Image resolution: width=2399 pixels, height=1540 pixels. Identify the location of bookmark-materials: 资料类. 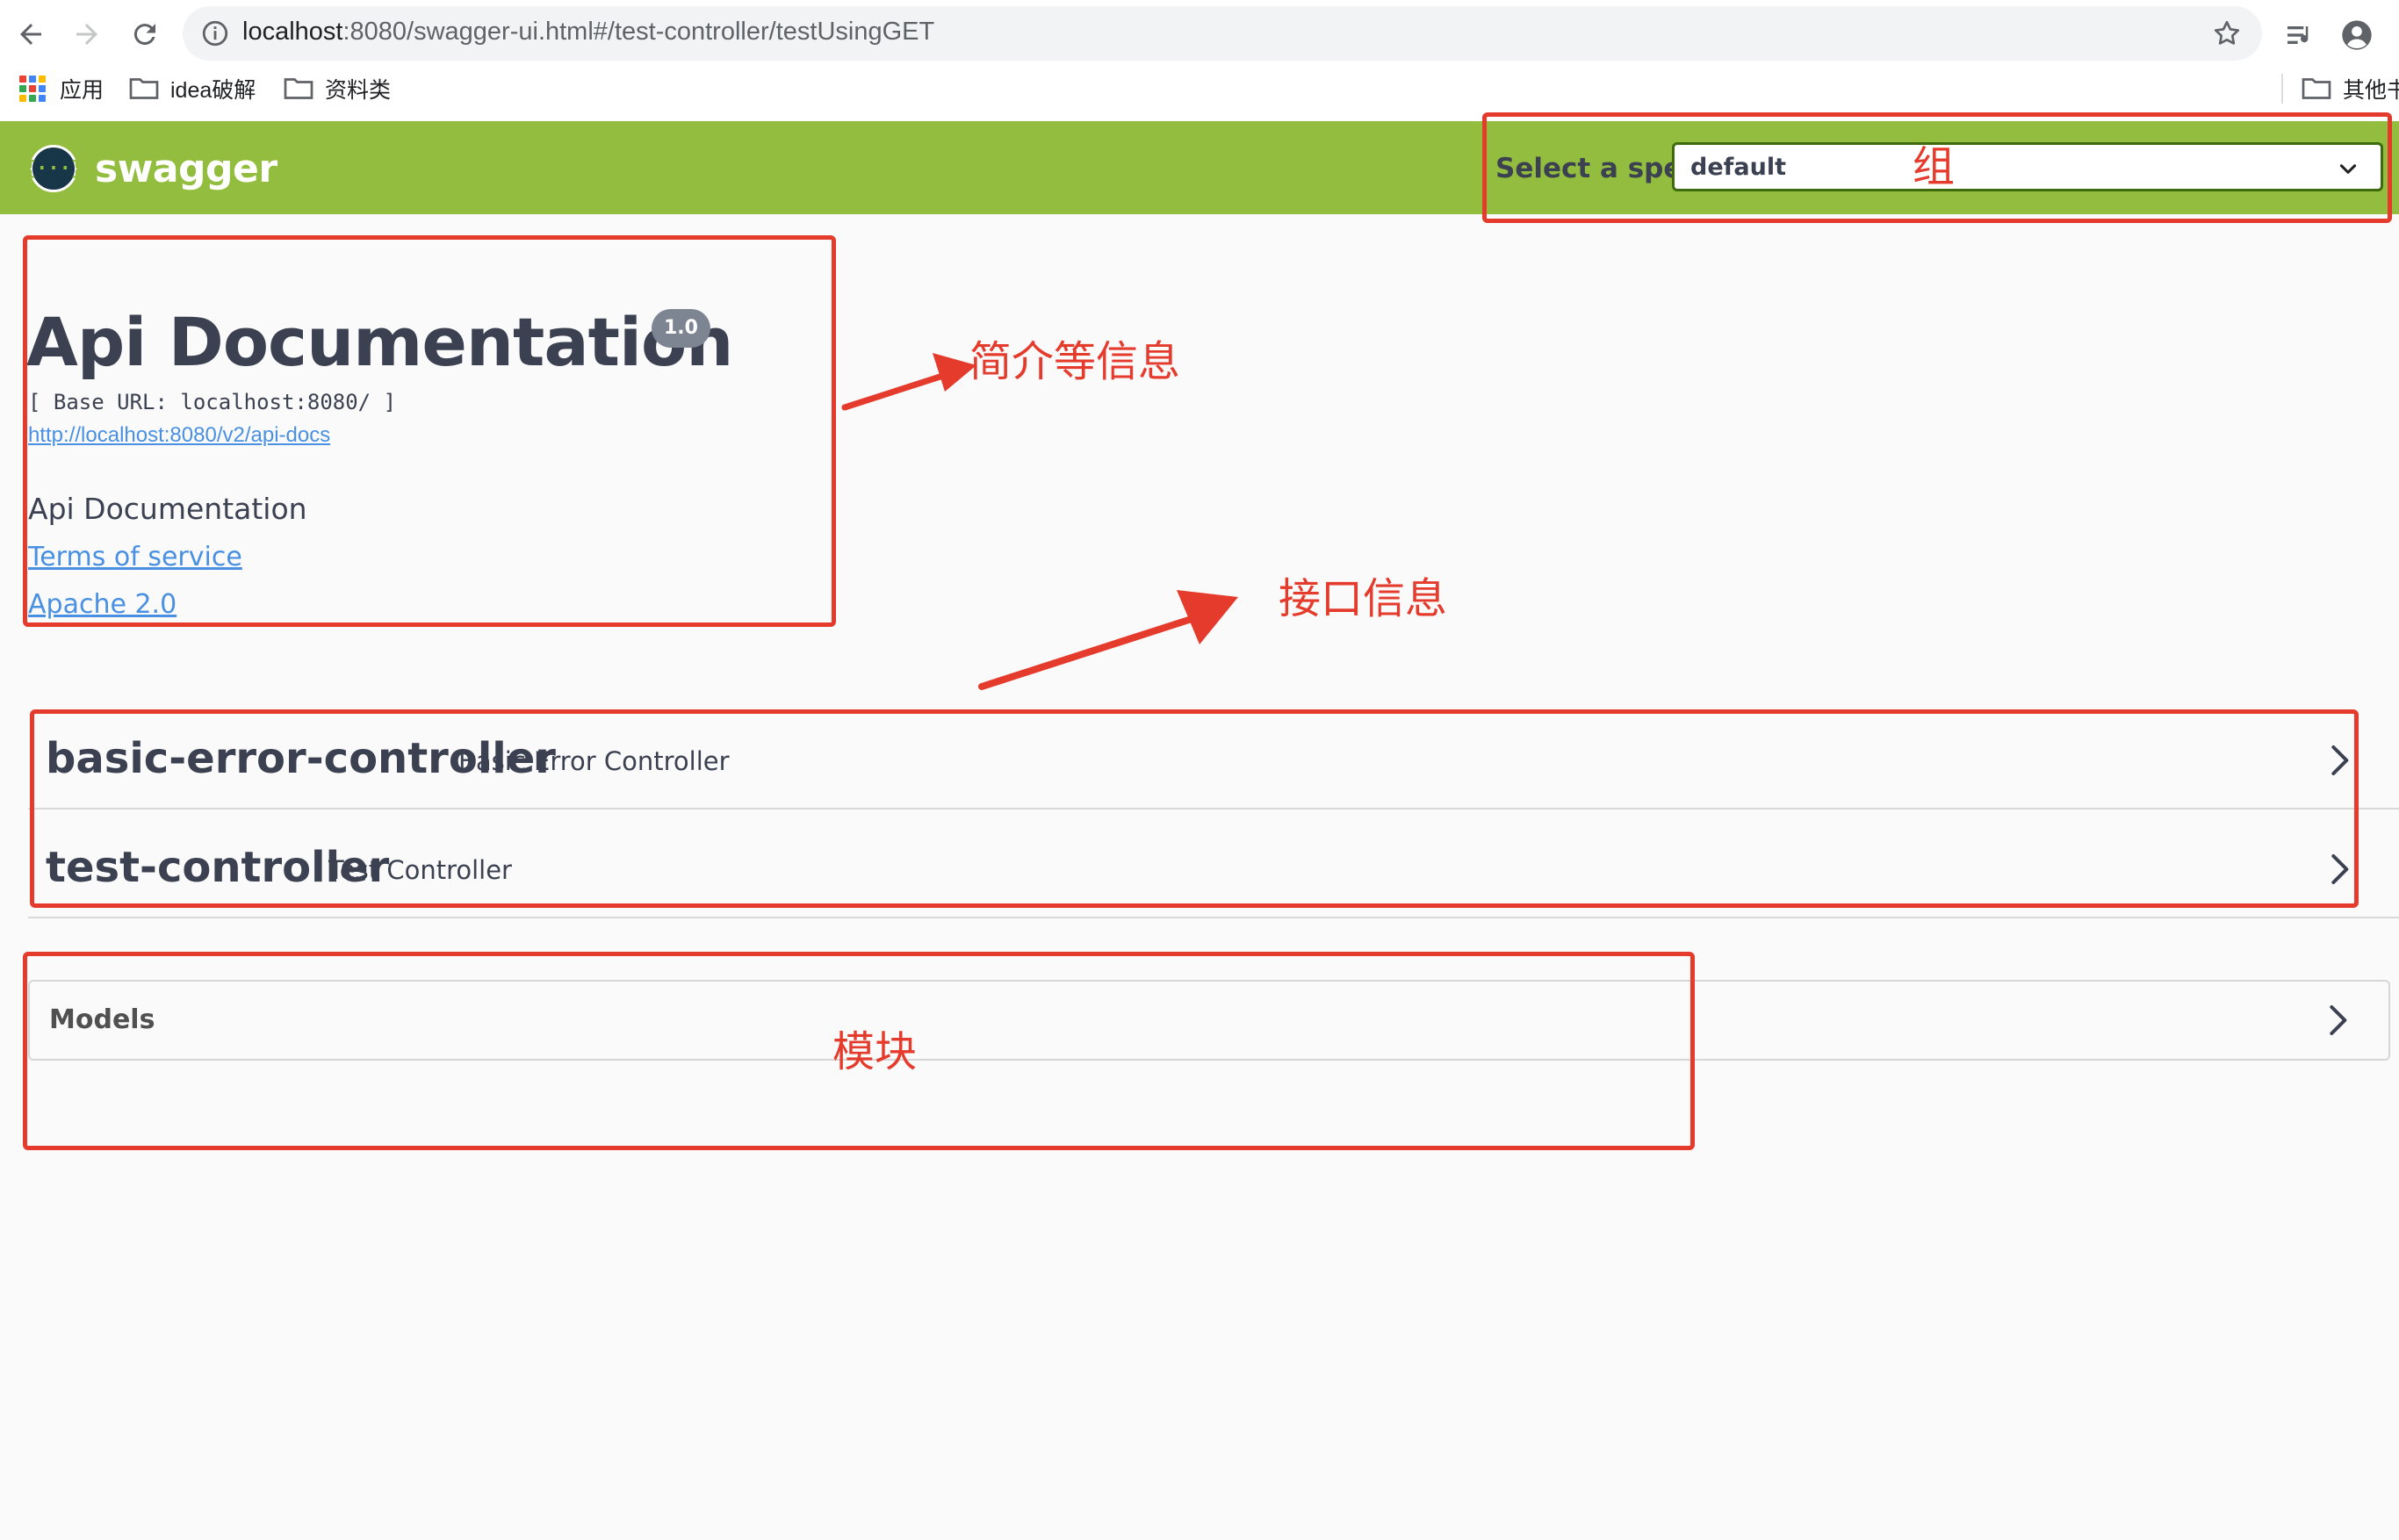
(337, 89).